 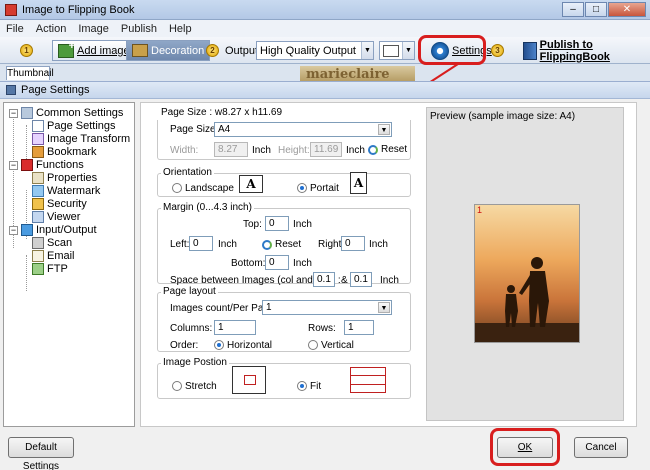 What do you see at coordinates (74, 126) in the screenshot?
I see `tree-item-page-settings: Page Settings` at bounding box center [74, 126].